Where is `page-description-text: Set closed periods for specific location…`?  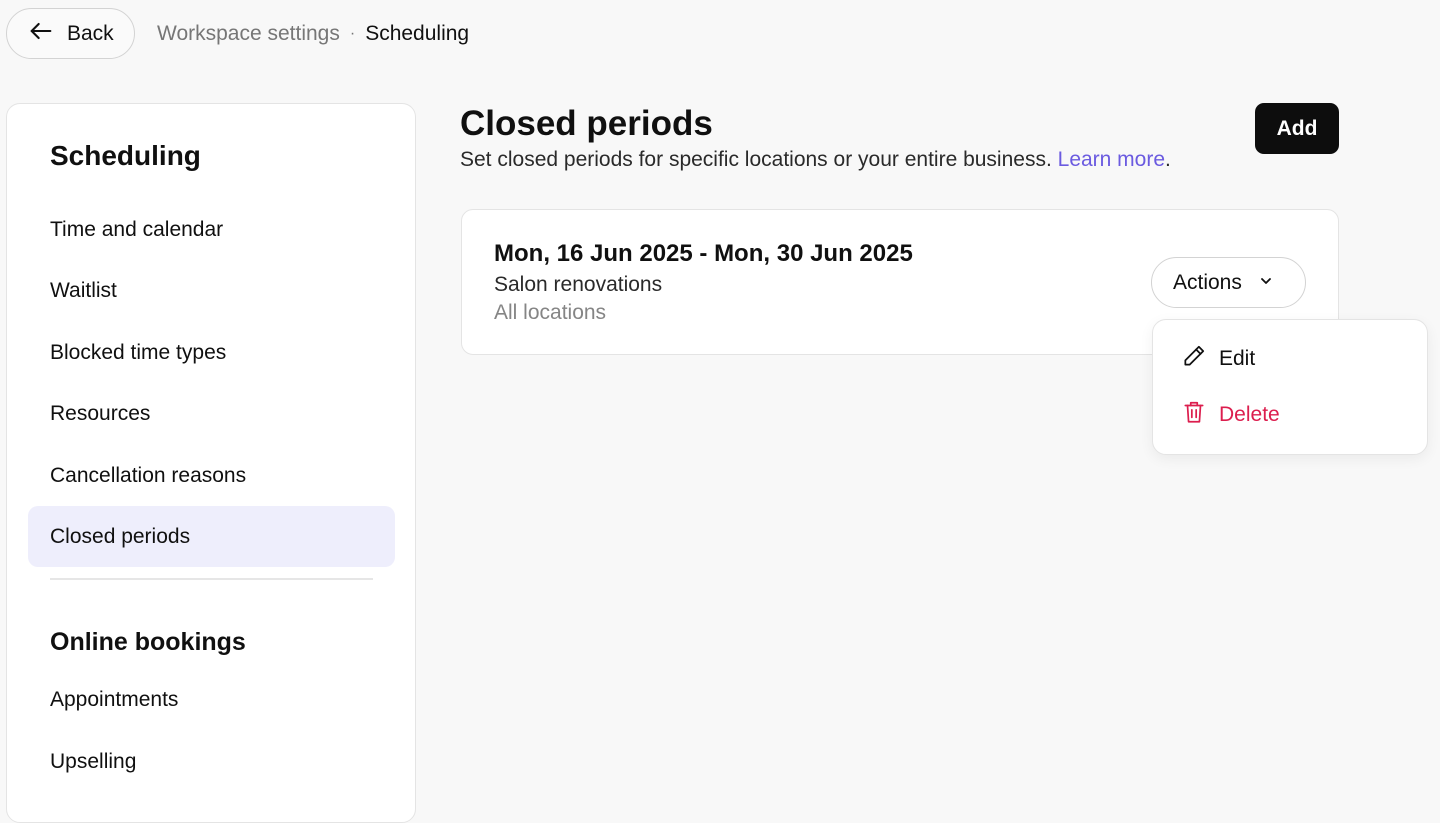
page-description-text: Set closed periods for specific location… is located at coordinates (756, 159).